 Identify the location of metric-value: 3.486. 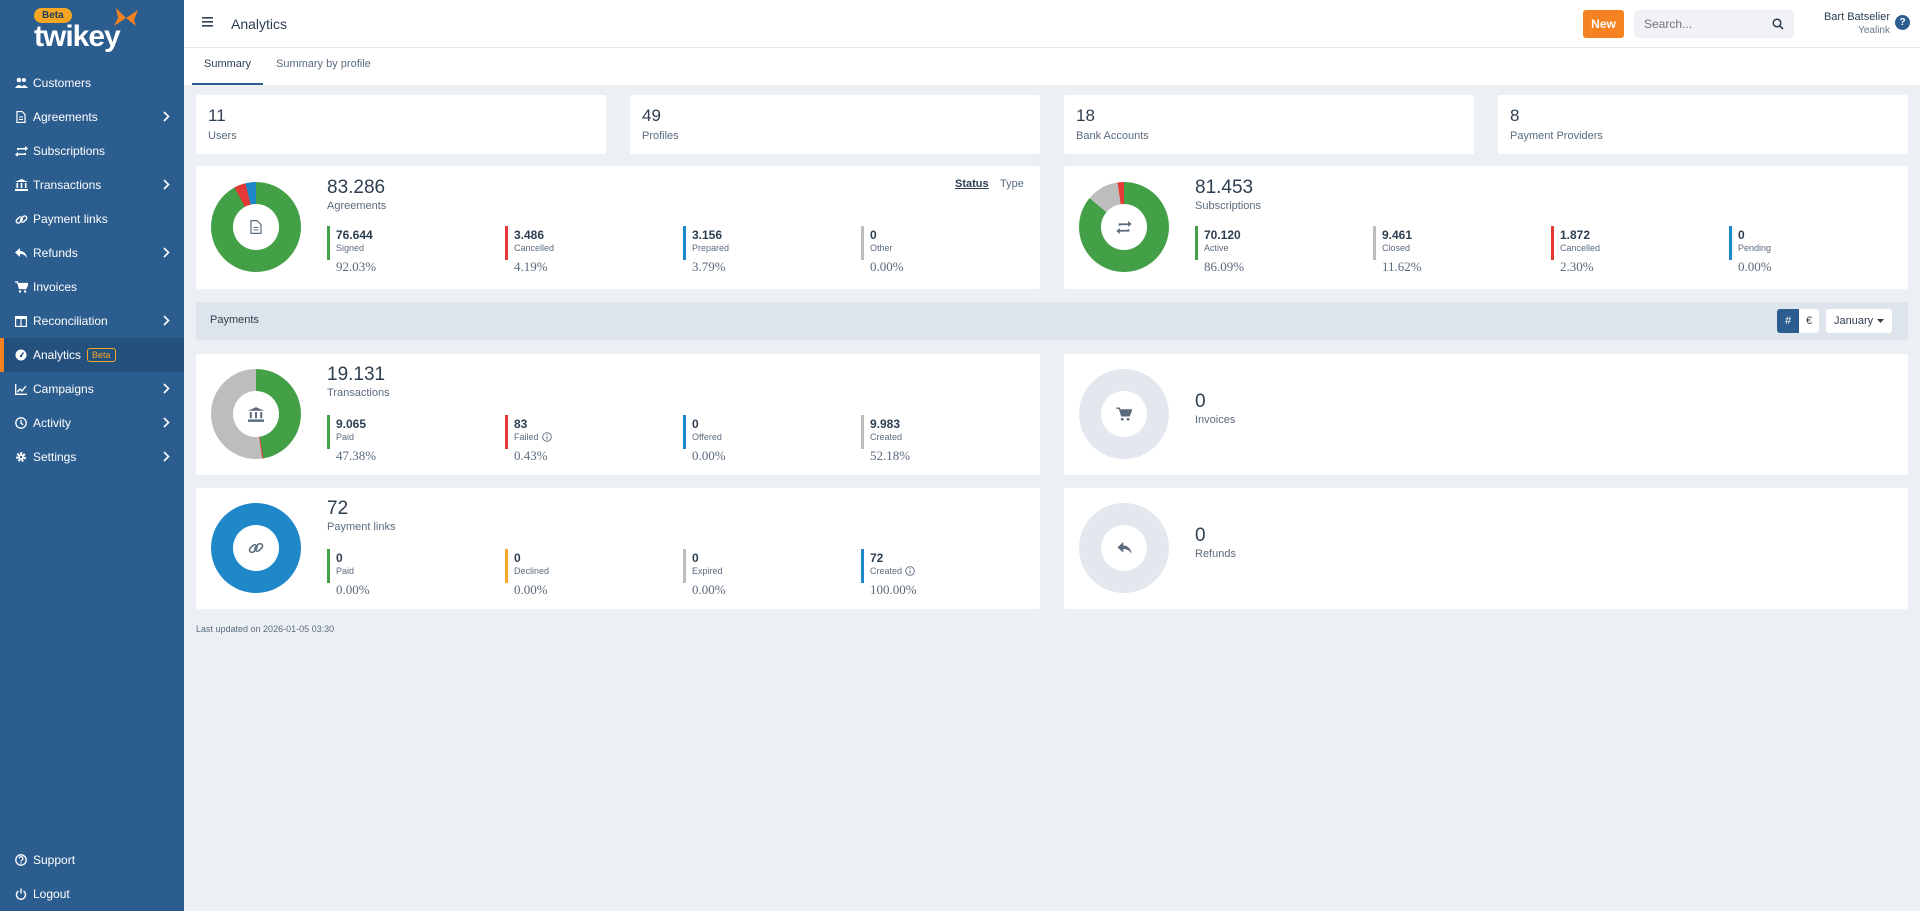
(529, 235).